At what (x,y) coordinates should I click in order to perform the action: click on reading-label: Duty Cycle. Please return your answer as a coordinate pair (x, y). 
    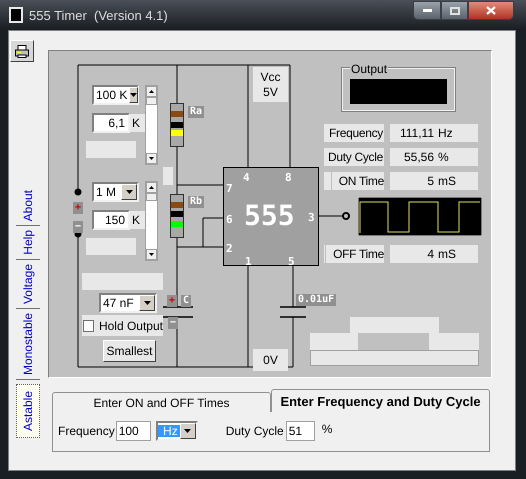
    Looking at the image, I should click on (354, 157).